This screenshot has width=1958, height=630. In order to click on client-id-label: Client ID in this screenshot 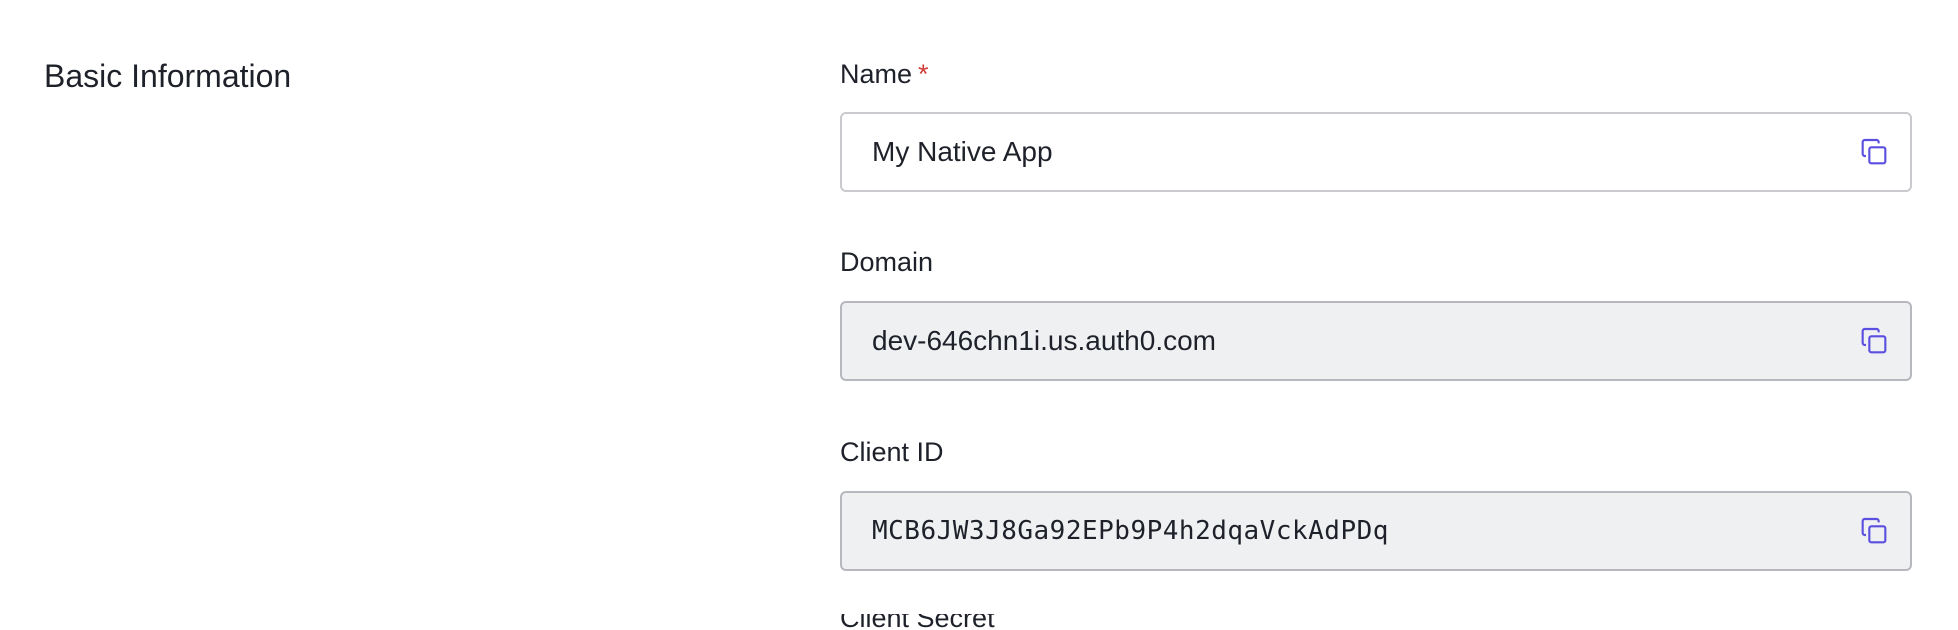, I will do `click(892, 452)`.